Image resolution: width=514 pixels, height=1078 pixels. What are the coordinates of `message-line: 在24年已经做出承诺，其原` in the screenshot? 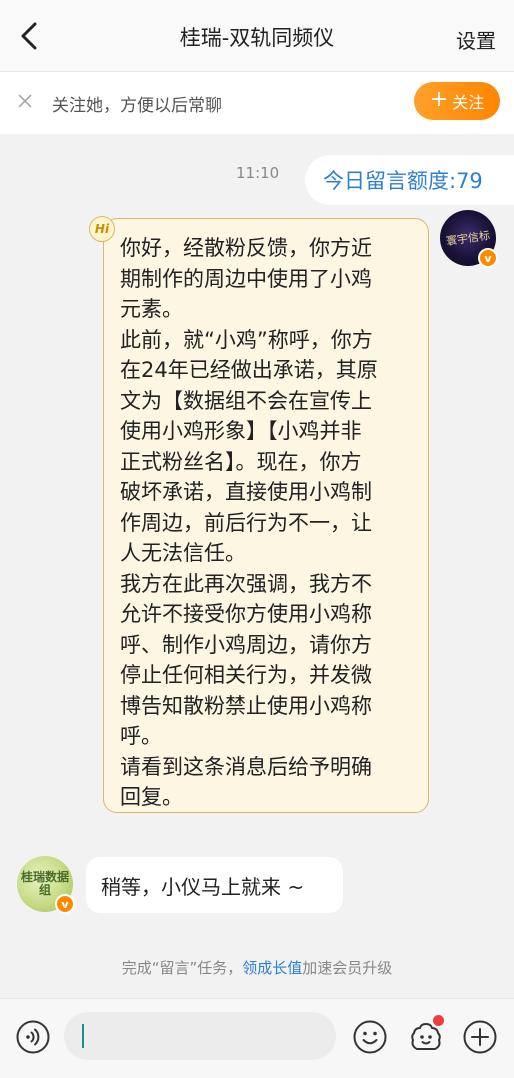 It's located at (249, 370).